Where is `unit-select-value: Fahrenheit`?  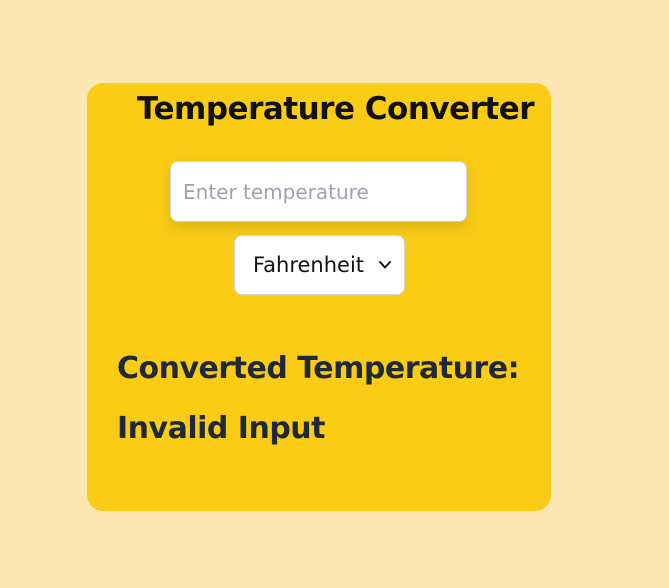
unit-select-value: Fahrenheit is located at coordinates (309, 265).